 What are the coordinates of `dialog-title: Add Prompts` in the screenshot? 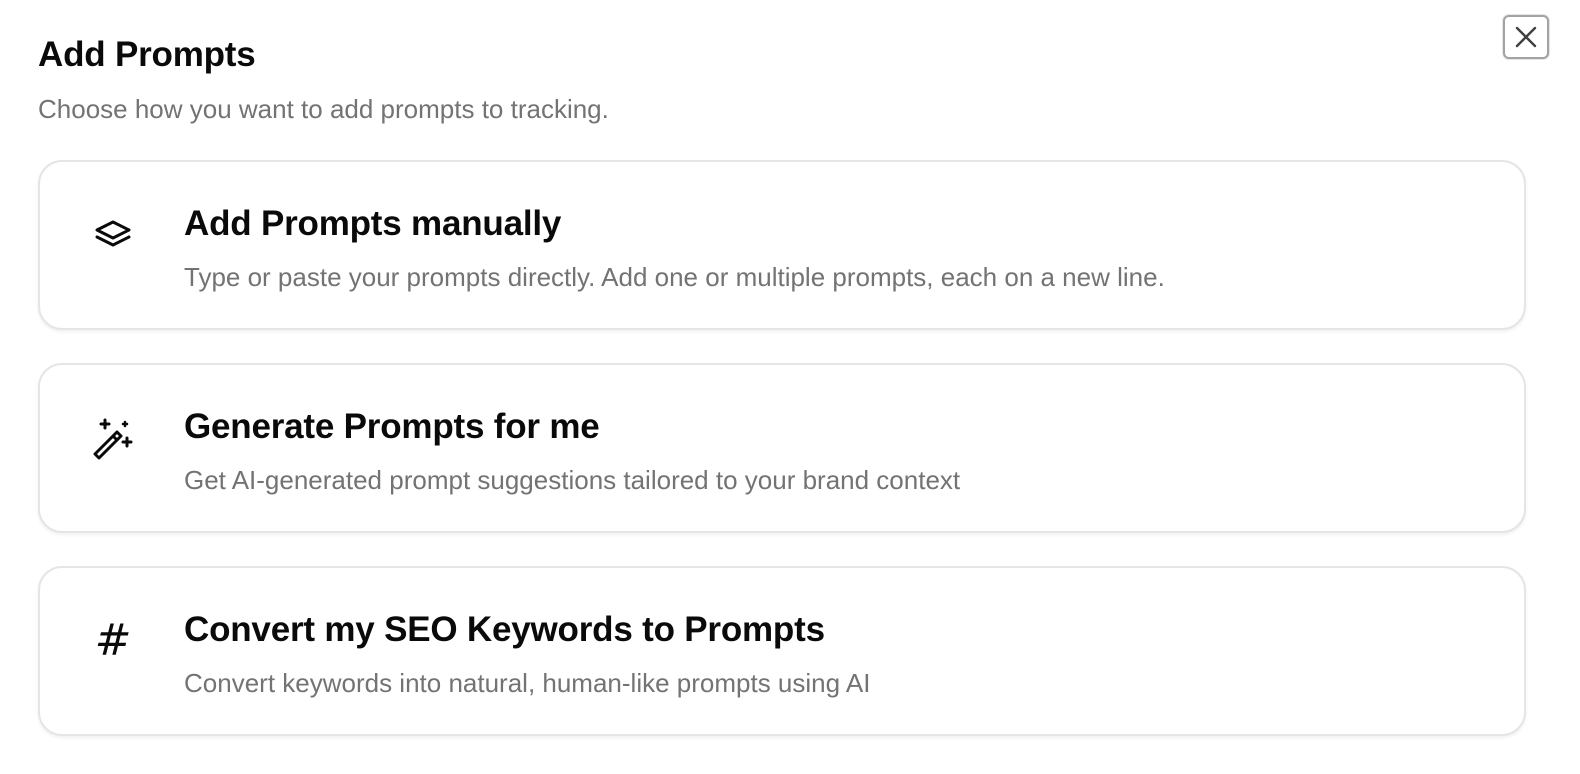 It's located at (147, 54).